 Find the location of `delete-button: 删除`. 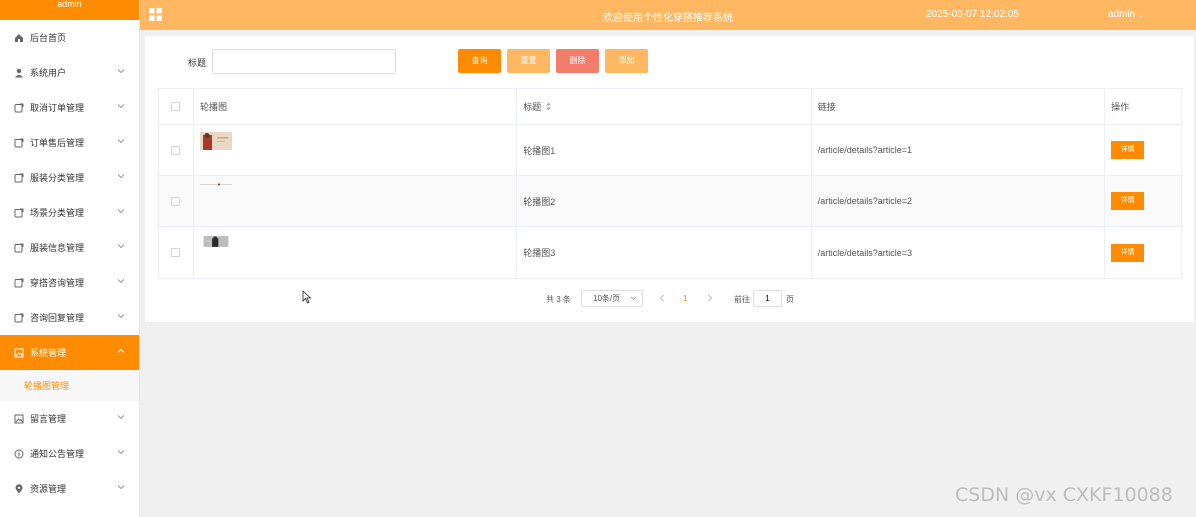

delete-button: 删除 is located at coordinates (577, 61).